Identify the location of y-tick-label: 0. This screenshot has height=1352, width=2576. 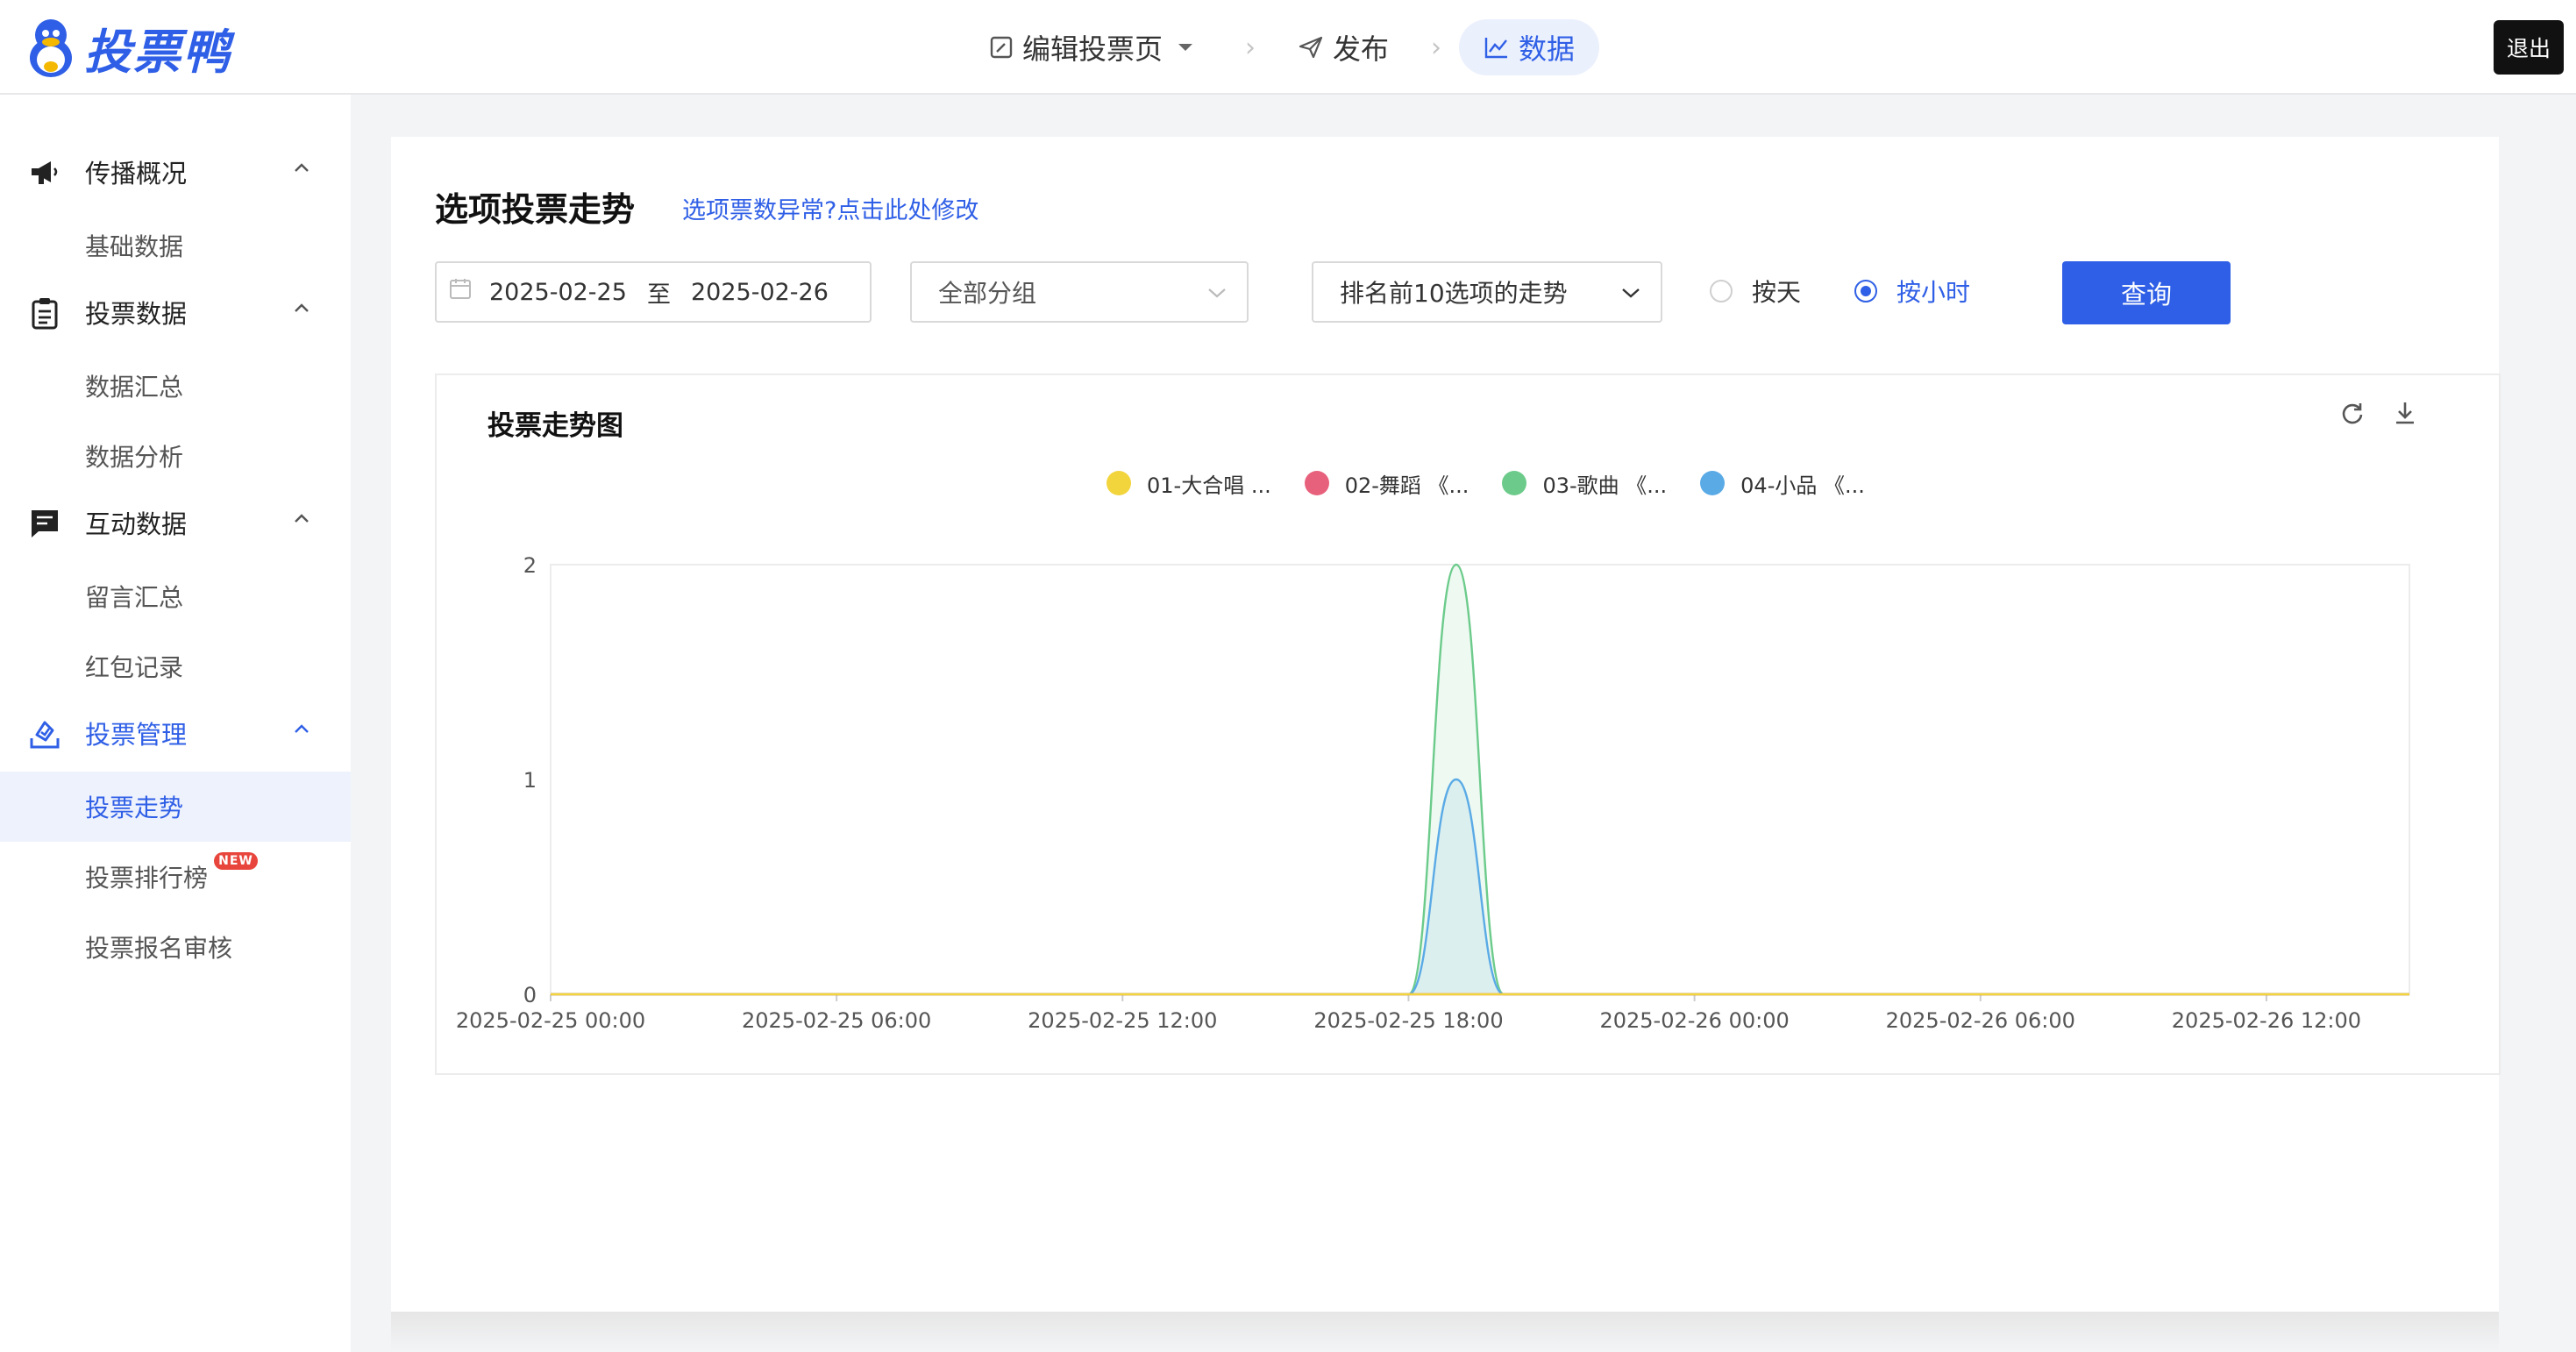
(530, 995).